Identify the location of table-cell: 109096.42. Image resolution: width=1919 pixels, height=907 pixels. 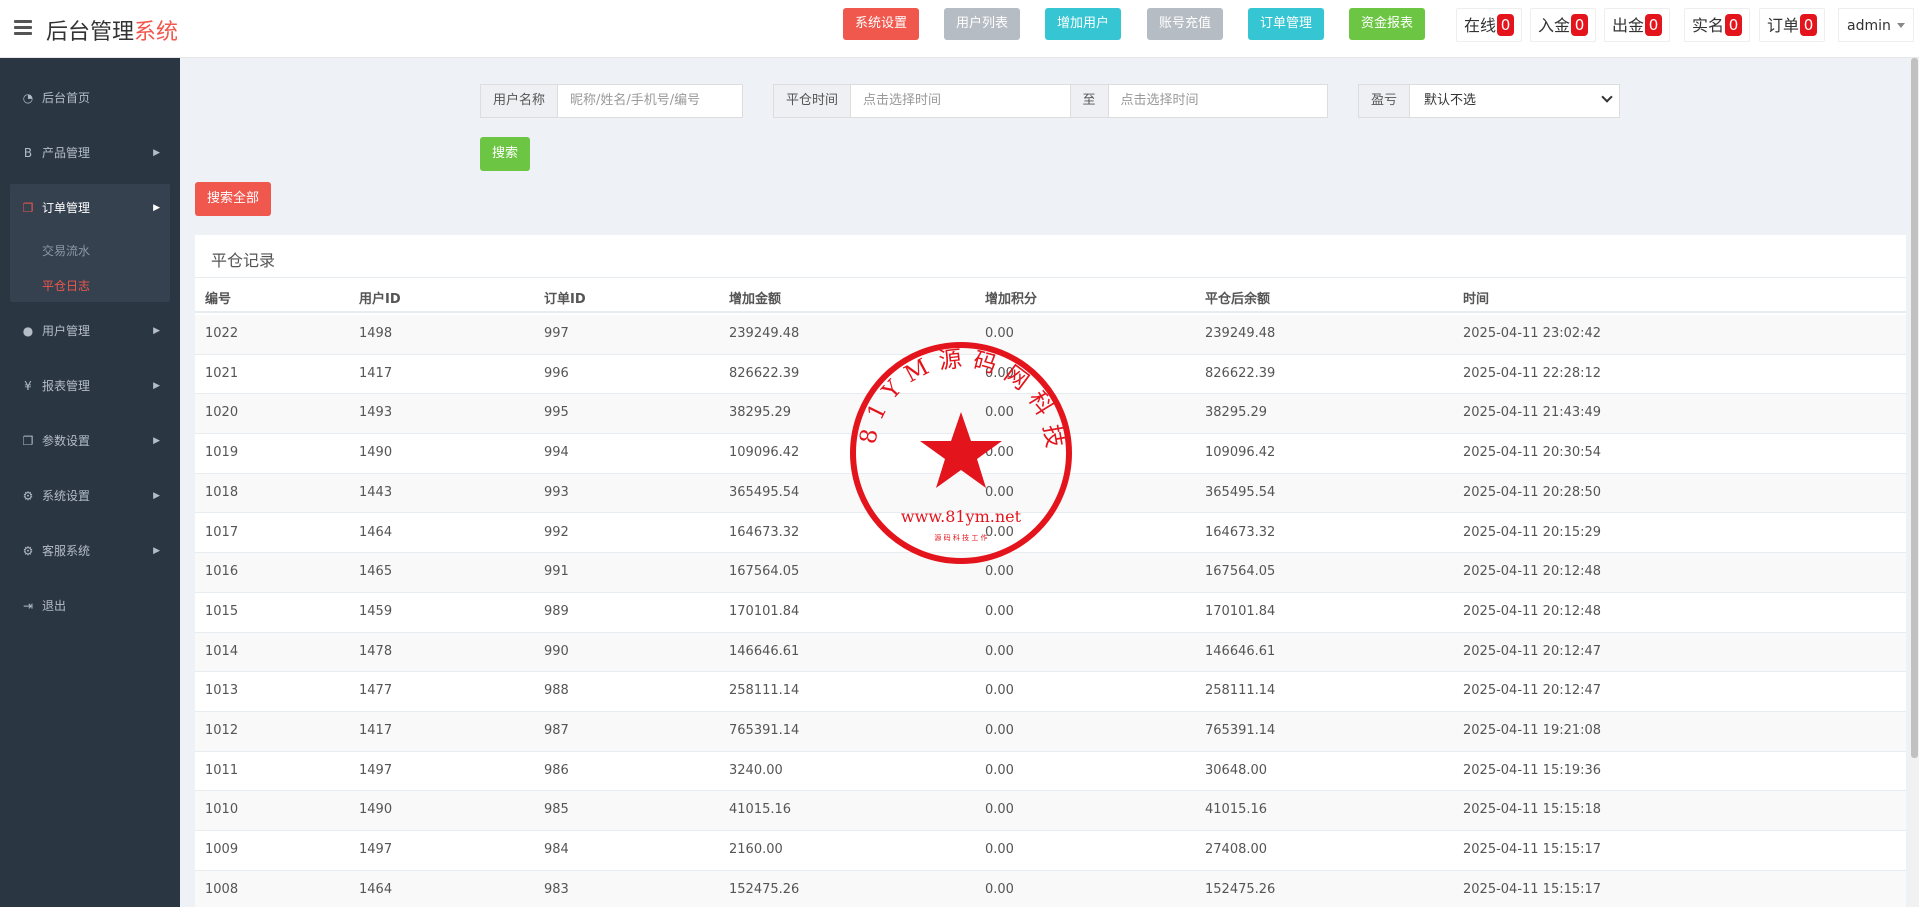
(764, 453).